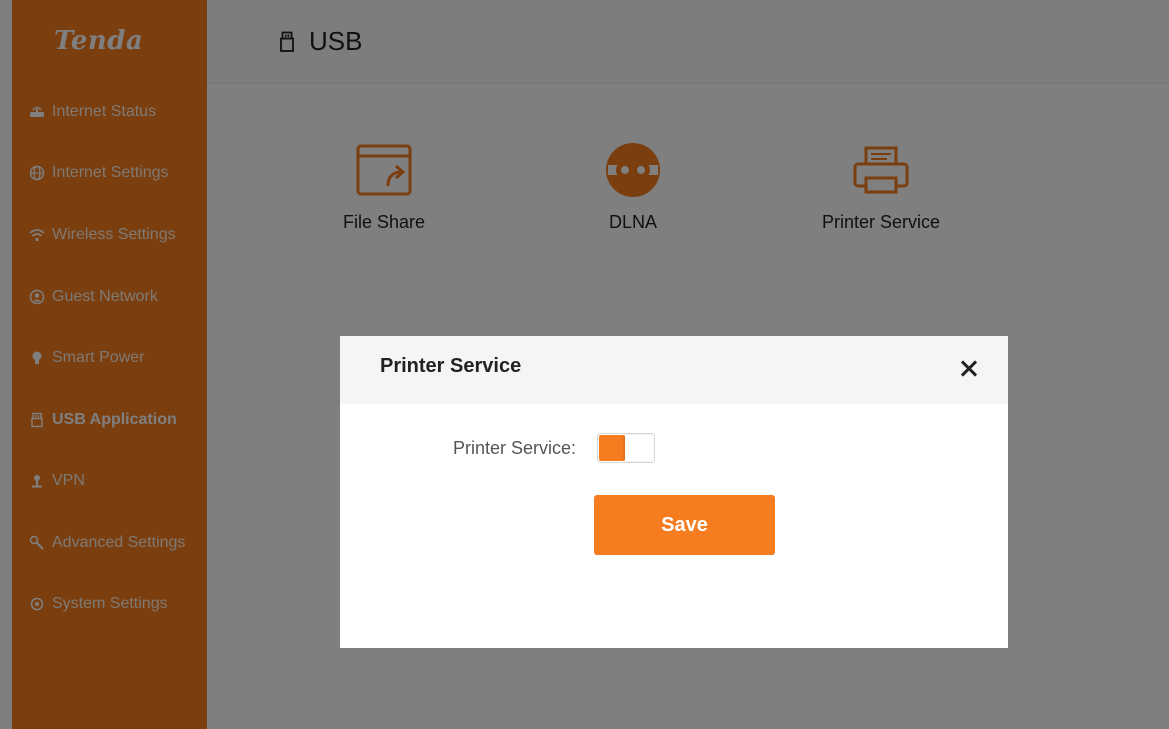 The width and height of the screenshot is (1169, 729). I want to click on toggle-knob, so click(639, 448).